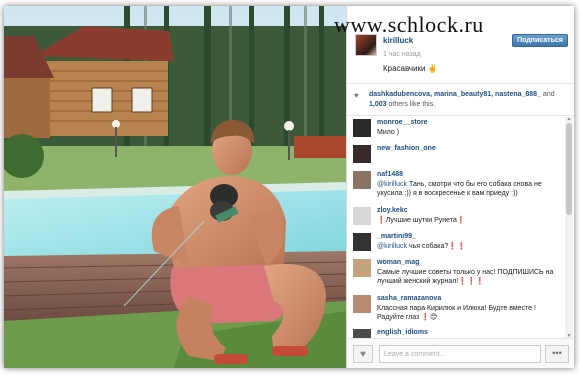  What do you see at coordinates (406, 148) in the screenshot?
I see `commenter-username: new_fashion_one` at bounding box center [406, 148].